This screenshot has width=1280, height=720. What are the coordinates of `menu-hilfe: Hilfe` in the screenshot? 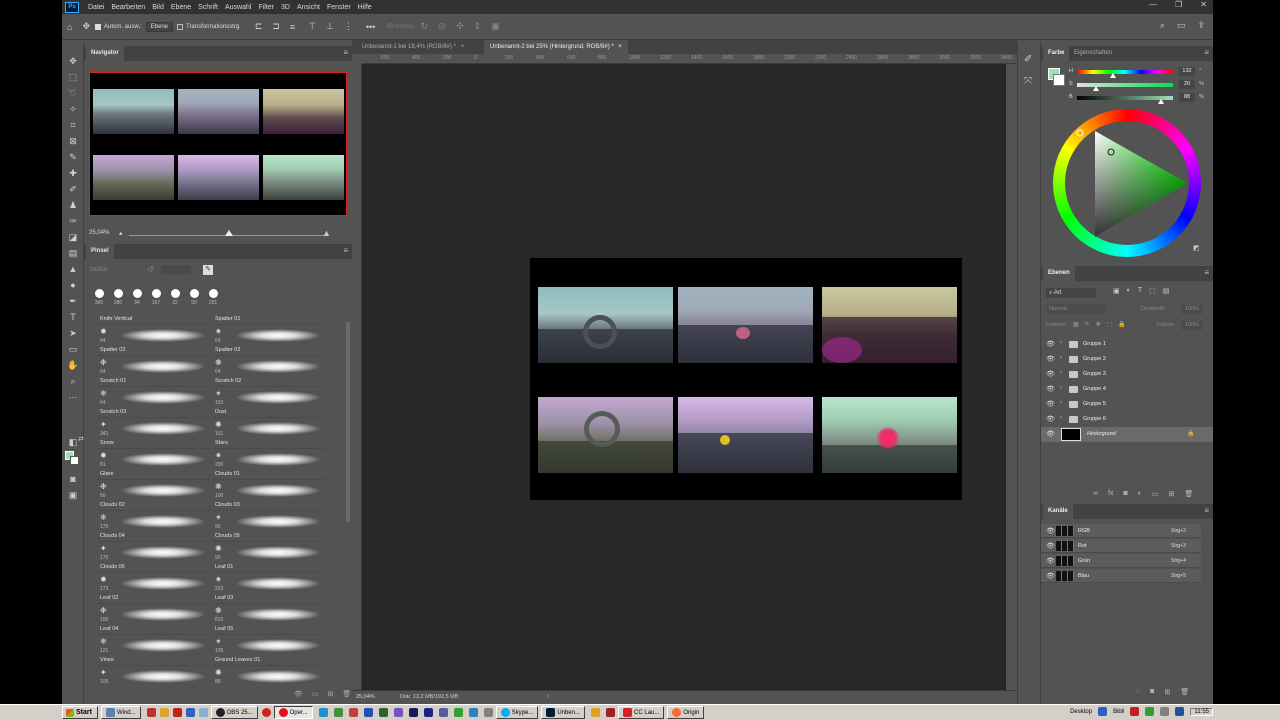 It's located at (365, 7).